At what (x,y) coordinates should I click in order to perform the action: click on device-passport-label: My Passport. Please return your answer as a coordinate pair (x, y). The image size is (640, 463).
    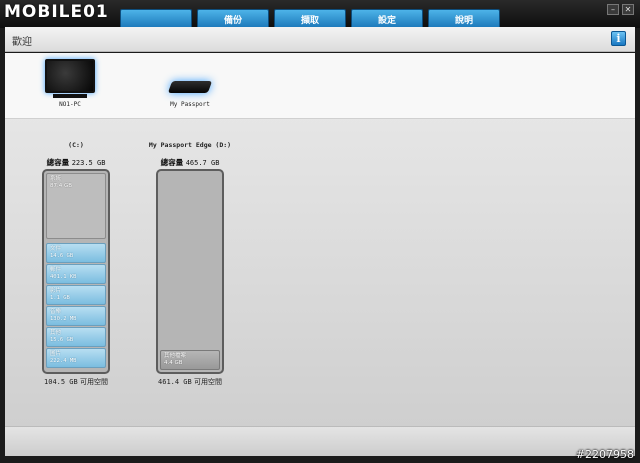
    Looking at the image, I should click on (190, 104).